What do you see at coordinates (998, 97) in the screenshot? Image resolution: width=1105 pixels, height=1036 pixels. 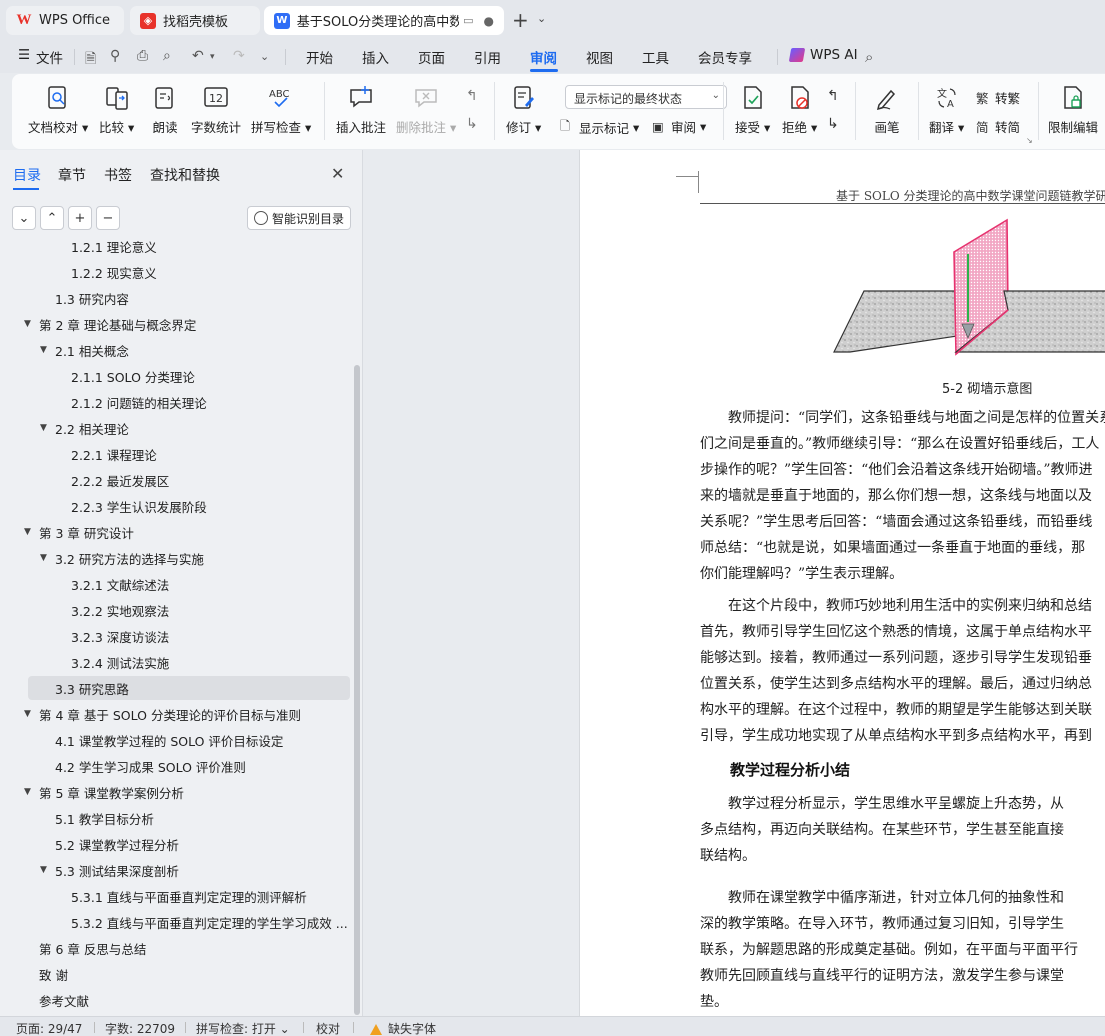 I see `to-traditional-button: 繁 转繁` at bounding box center [998, 97].